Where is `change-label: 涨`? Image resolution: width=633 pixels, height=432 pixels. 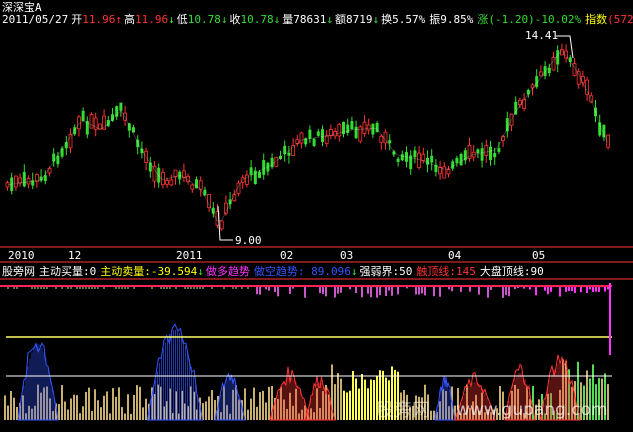 change-label: 涨 is located at coordinates (483, 19).